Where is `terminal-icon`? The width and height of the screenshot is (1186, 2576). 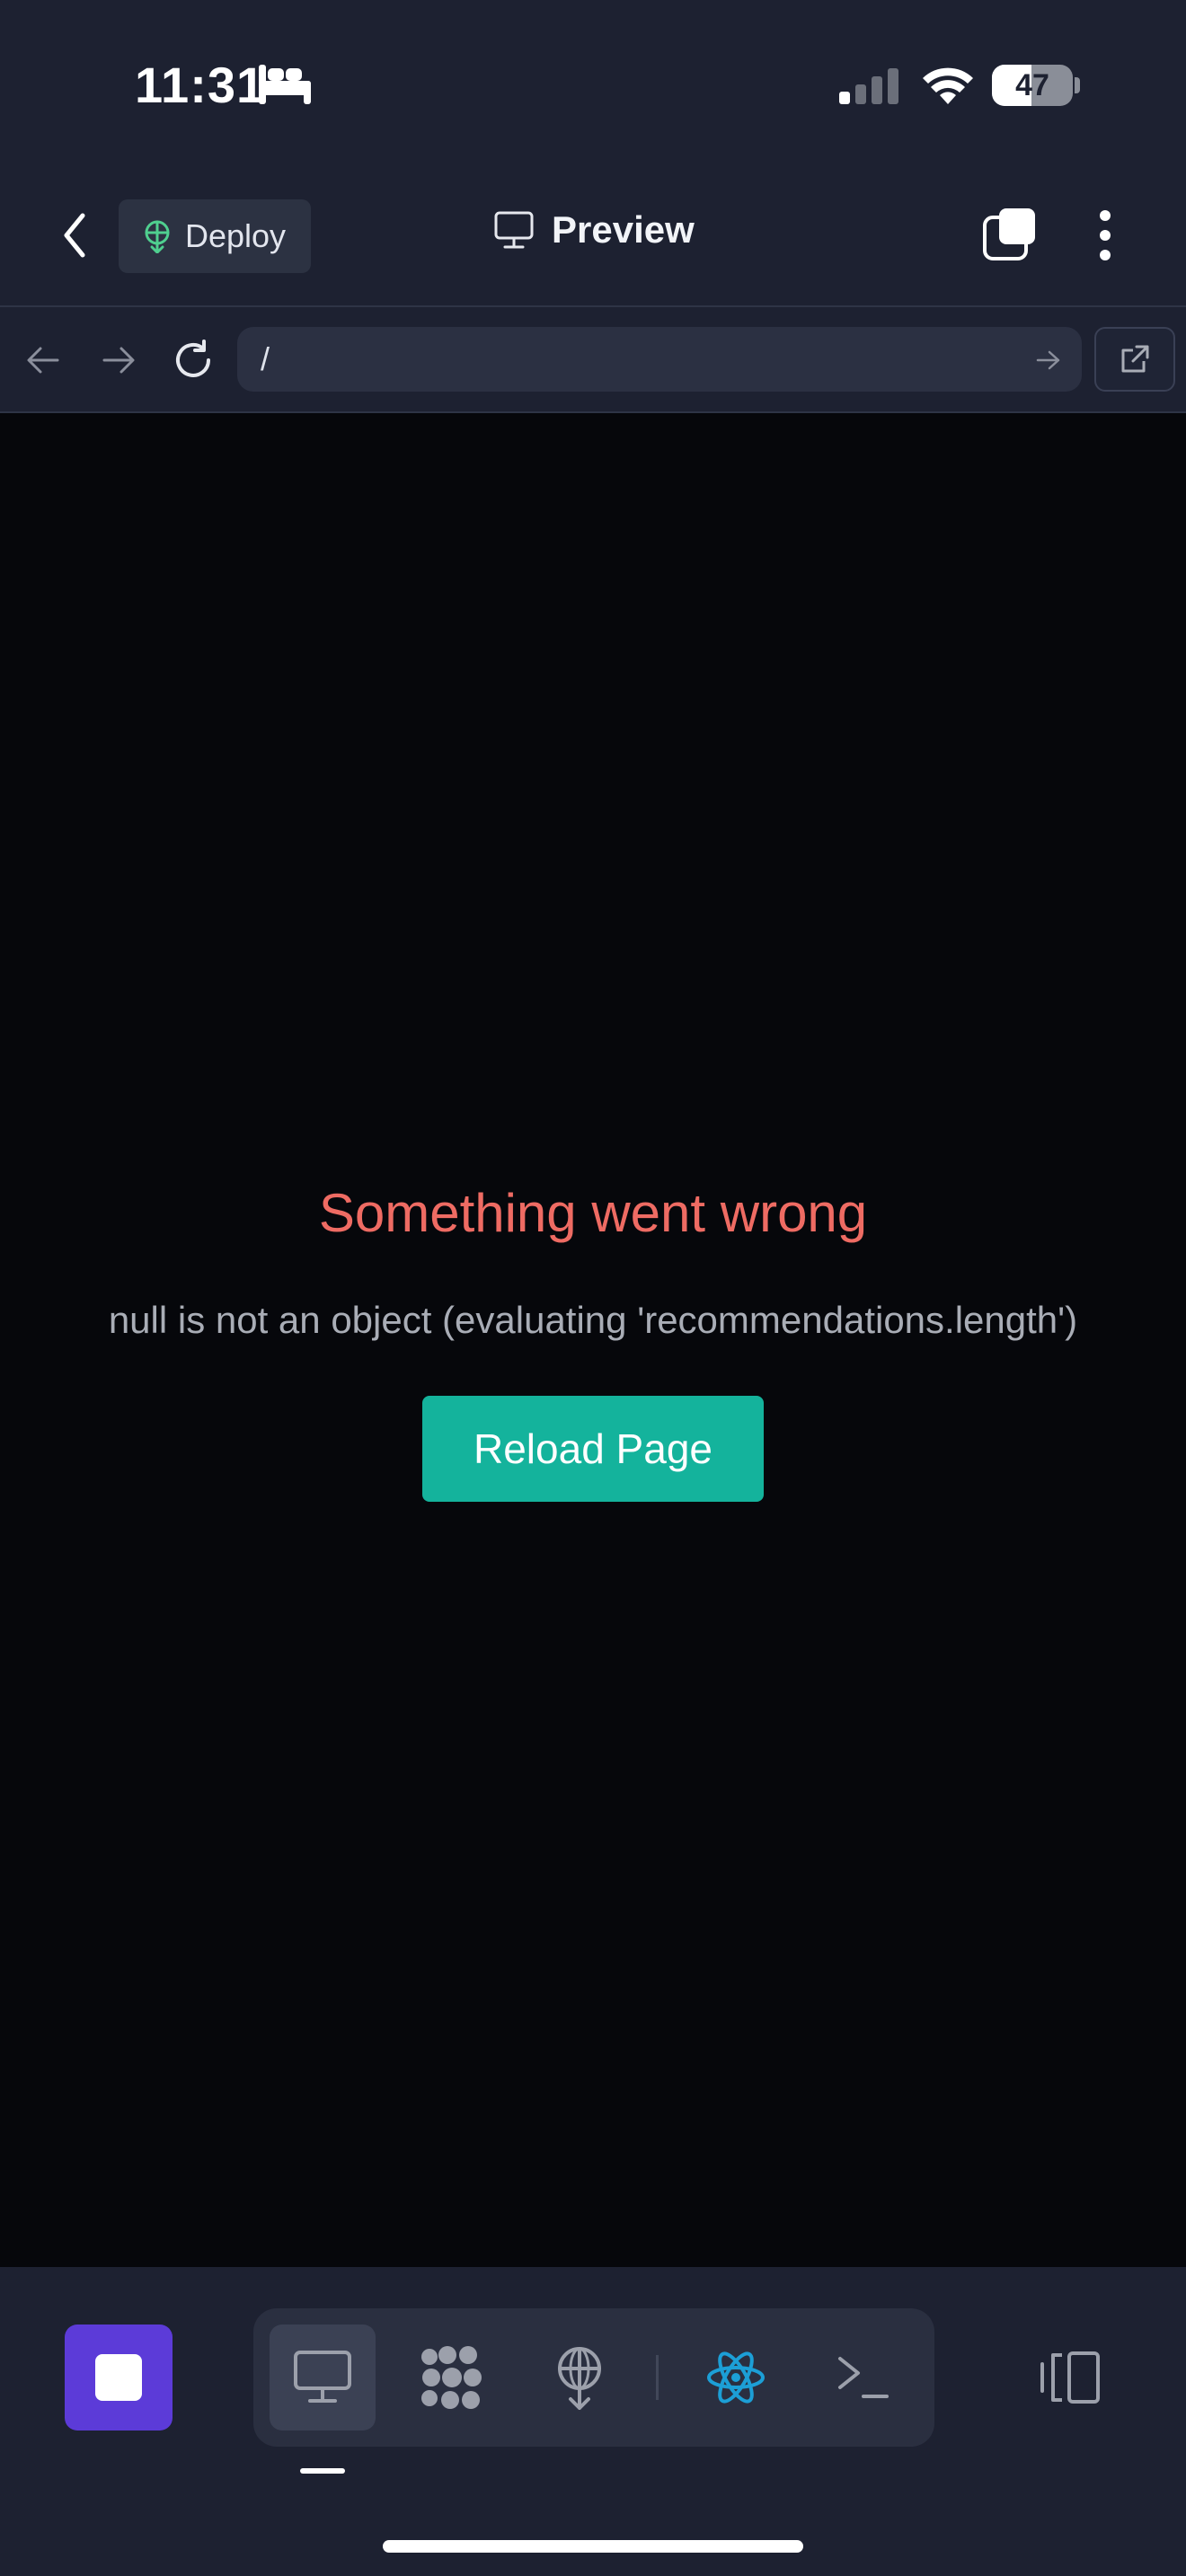
terminal-icon is located at coordinates (863, 2377).